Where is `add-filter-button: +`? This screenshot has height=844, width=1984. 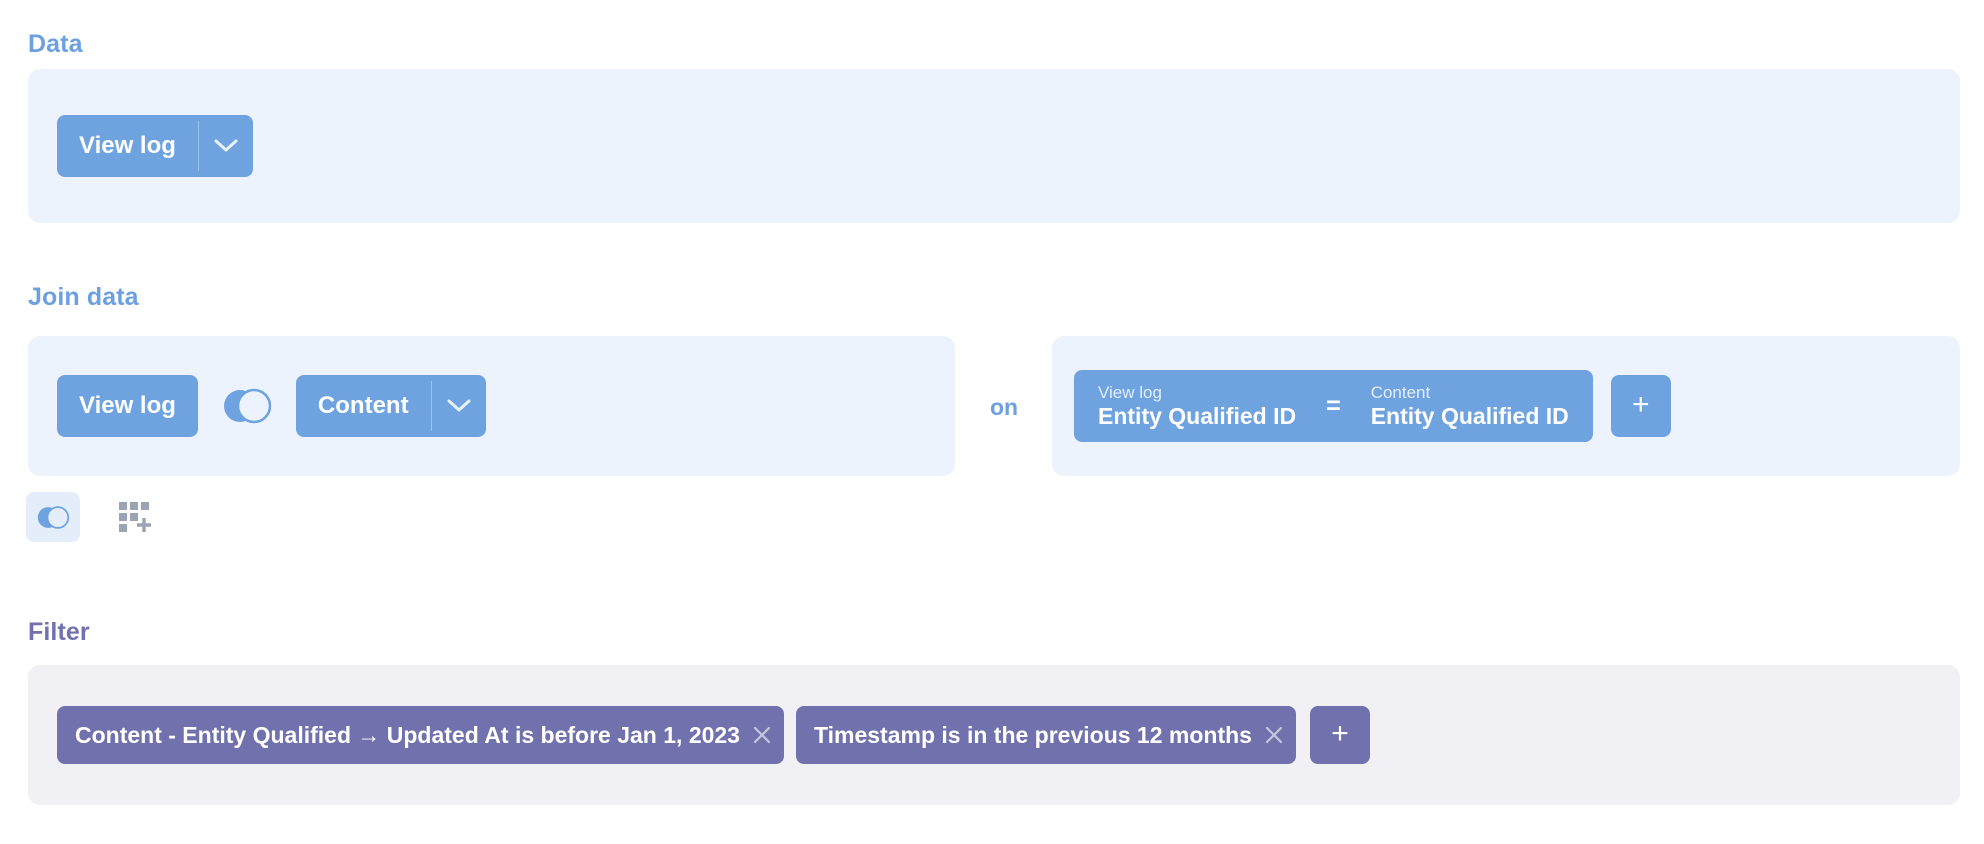 add-filter-button: + is located at coordinates (1339, 735).